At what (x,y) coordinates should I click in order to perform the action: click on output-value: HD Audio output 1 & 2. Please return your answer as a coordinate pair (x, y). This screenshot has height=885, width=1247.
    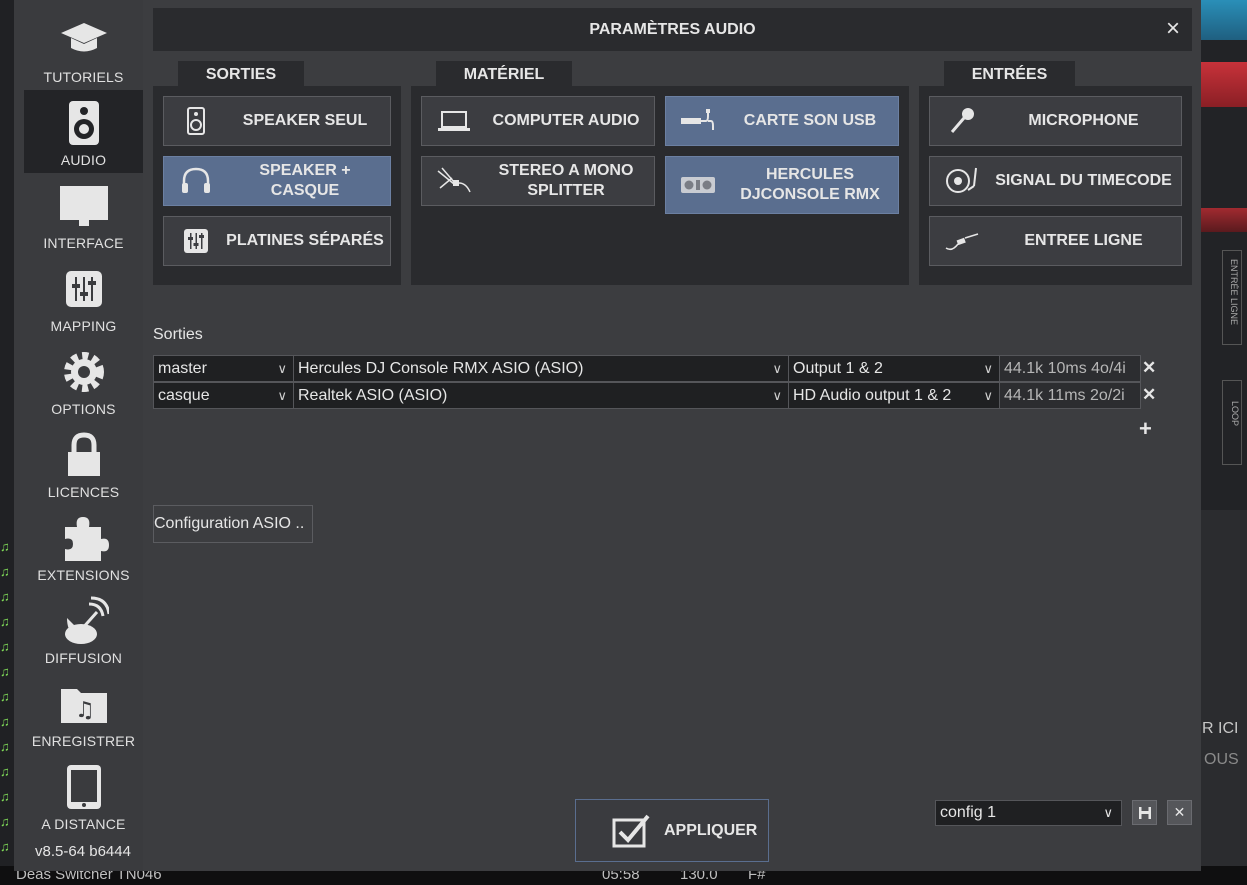
    Looking at the image, I should click on (872, 395).